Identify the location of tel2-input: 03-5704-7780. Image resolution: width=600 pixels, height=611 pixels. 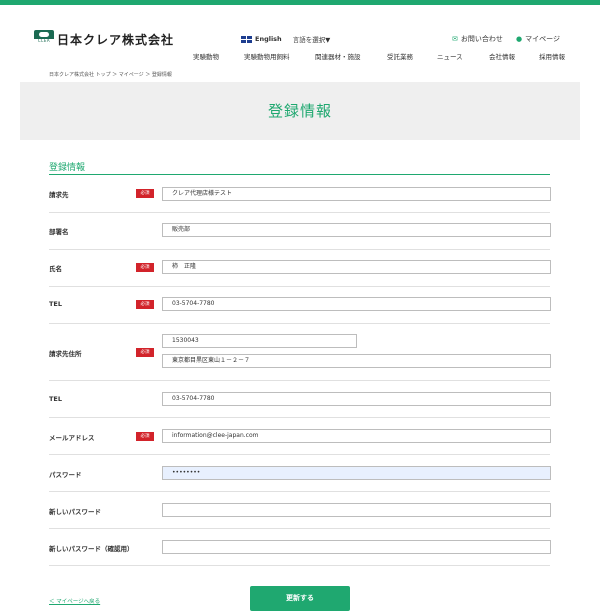
(356, 399).